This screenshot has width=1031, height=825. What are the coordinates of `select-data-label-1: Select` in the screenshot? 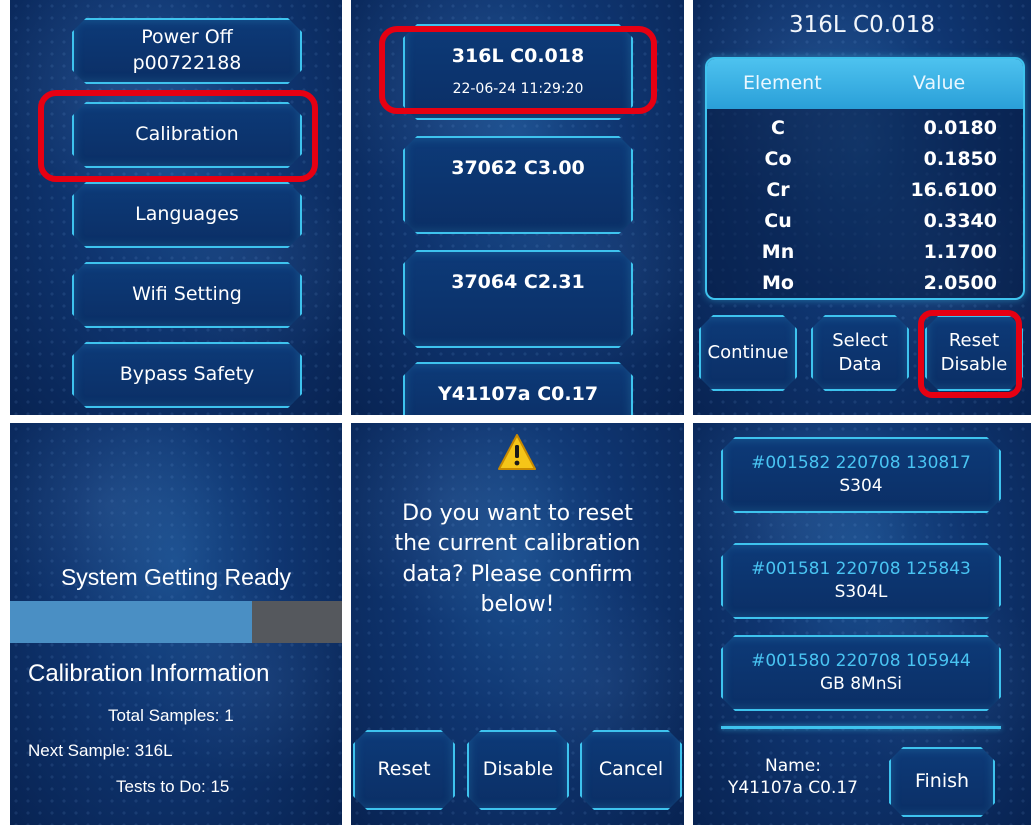 It's located at (860, 340).